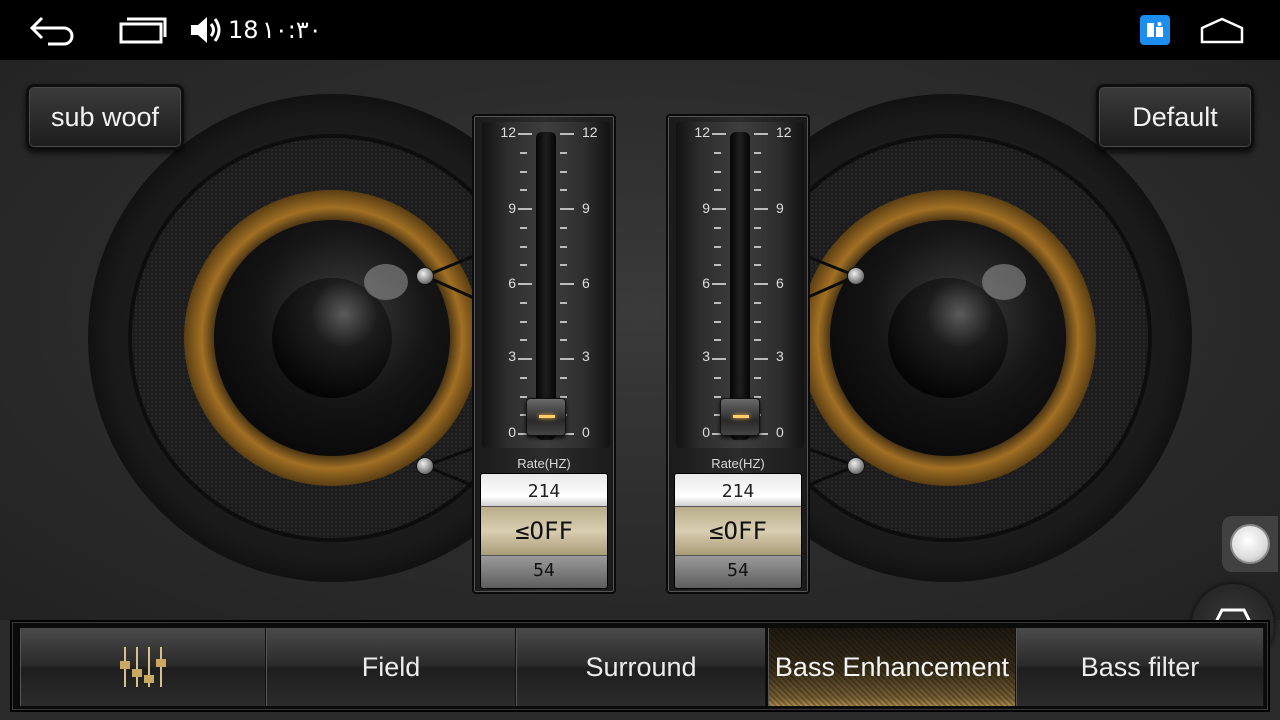 This screenshot has height=720, width=1280. I want to click on subwoof-button: sub woof, so click(105, 117).